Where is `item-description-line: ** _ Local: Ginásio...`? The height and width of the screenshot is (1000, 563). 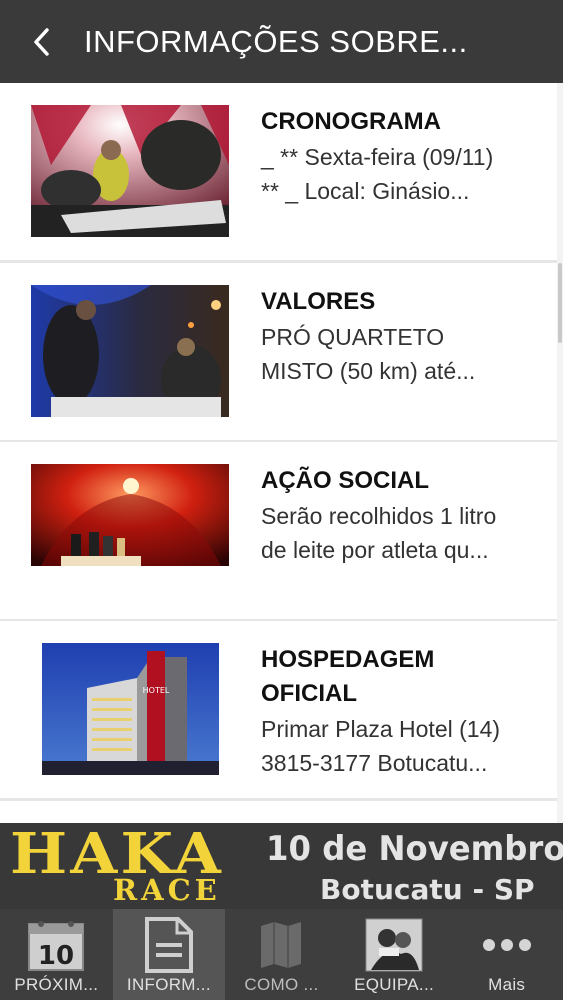 item-description-line: ** _ Local: Ginásio... is located at coordinates (365, 191).